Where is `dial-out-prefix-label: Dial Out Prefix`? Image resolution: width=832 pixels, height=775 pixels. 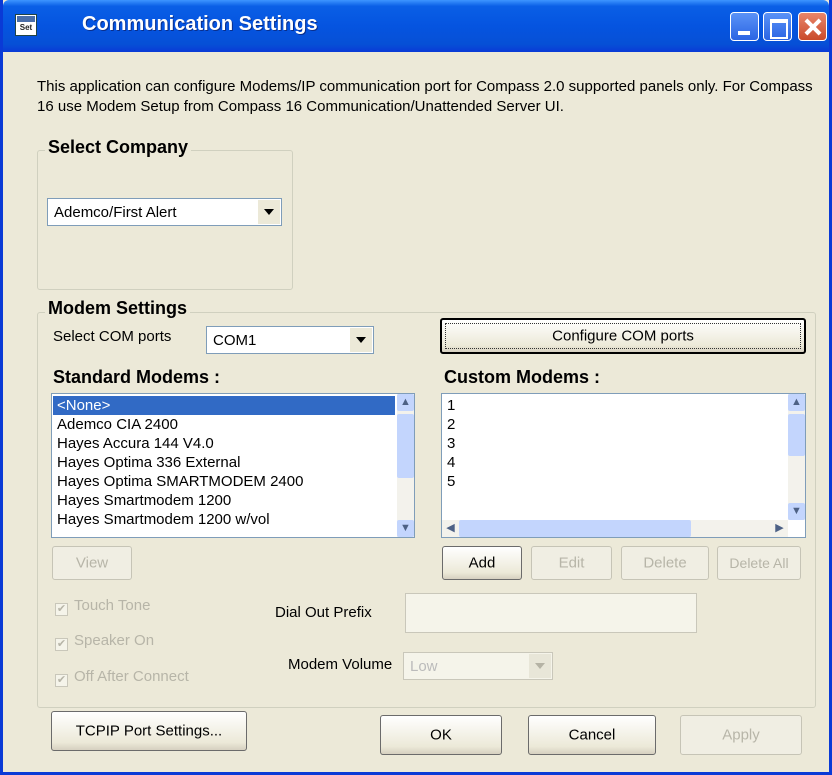
dial-out-prefix-label: Dial Out Prefix is located at coordinates (323, 612).